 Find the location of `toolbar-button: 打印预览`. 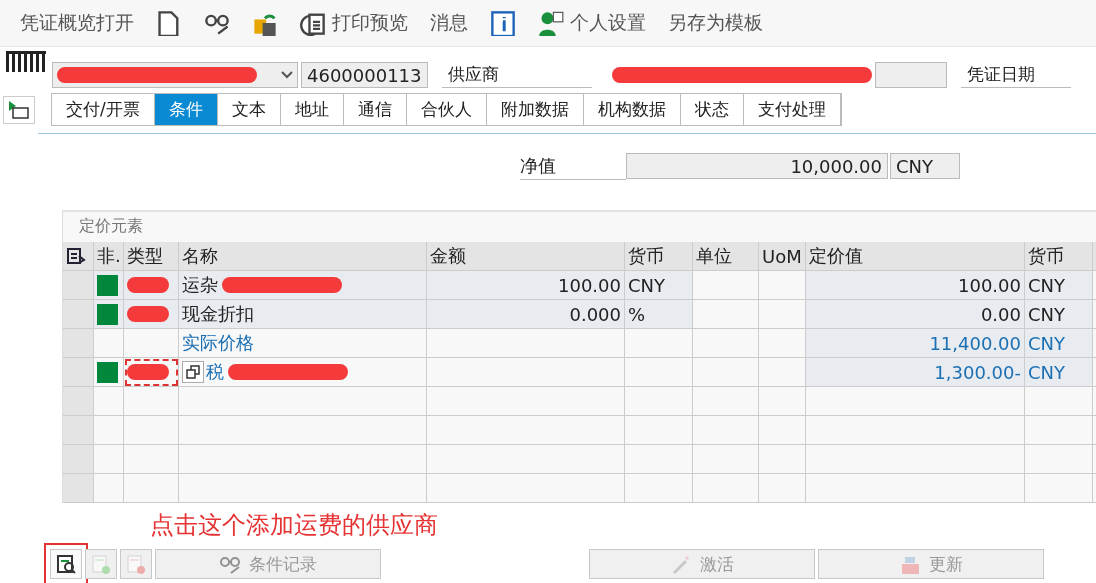

toolbar-button: 打印预览 is located at coordinates (354, 23).